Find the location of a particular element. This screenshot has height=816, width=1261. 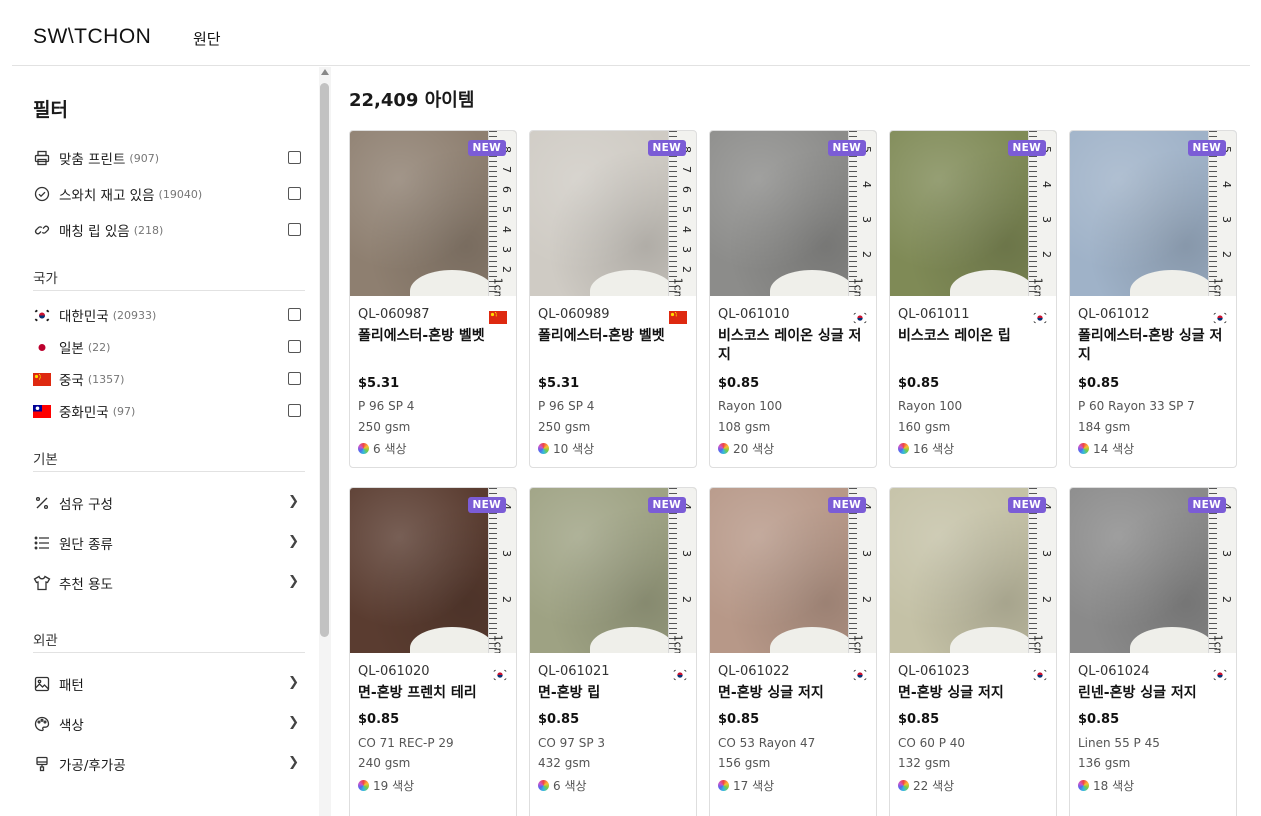

filter-custom-print: 맞춤 프린트 (907) is located at coordinates (167, 158).